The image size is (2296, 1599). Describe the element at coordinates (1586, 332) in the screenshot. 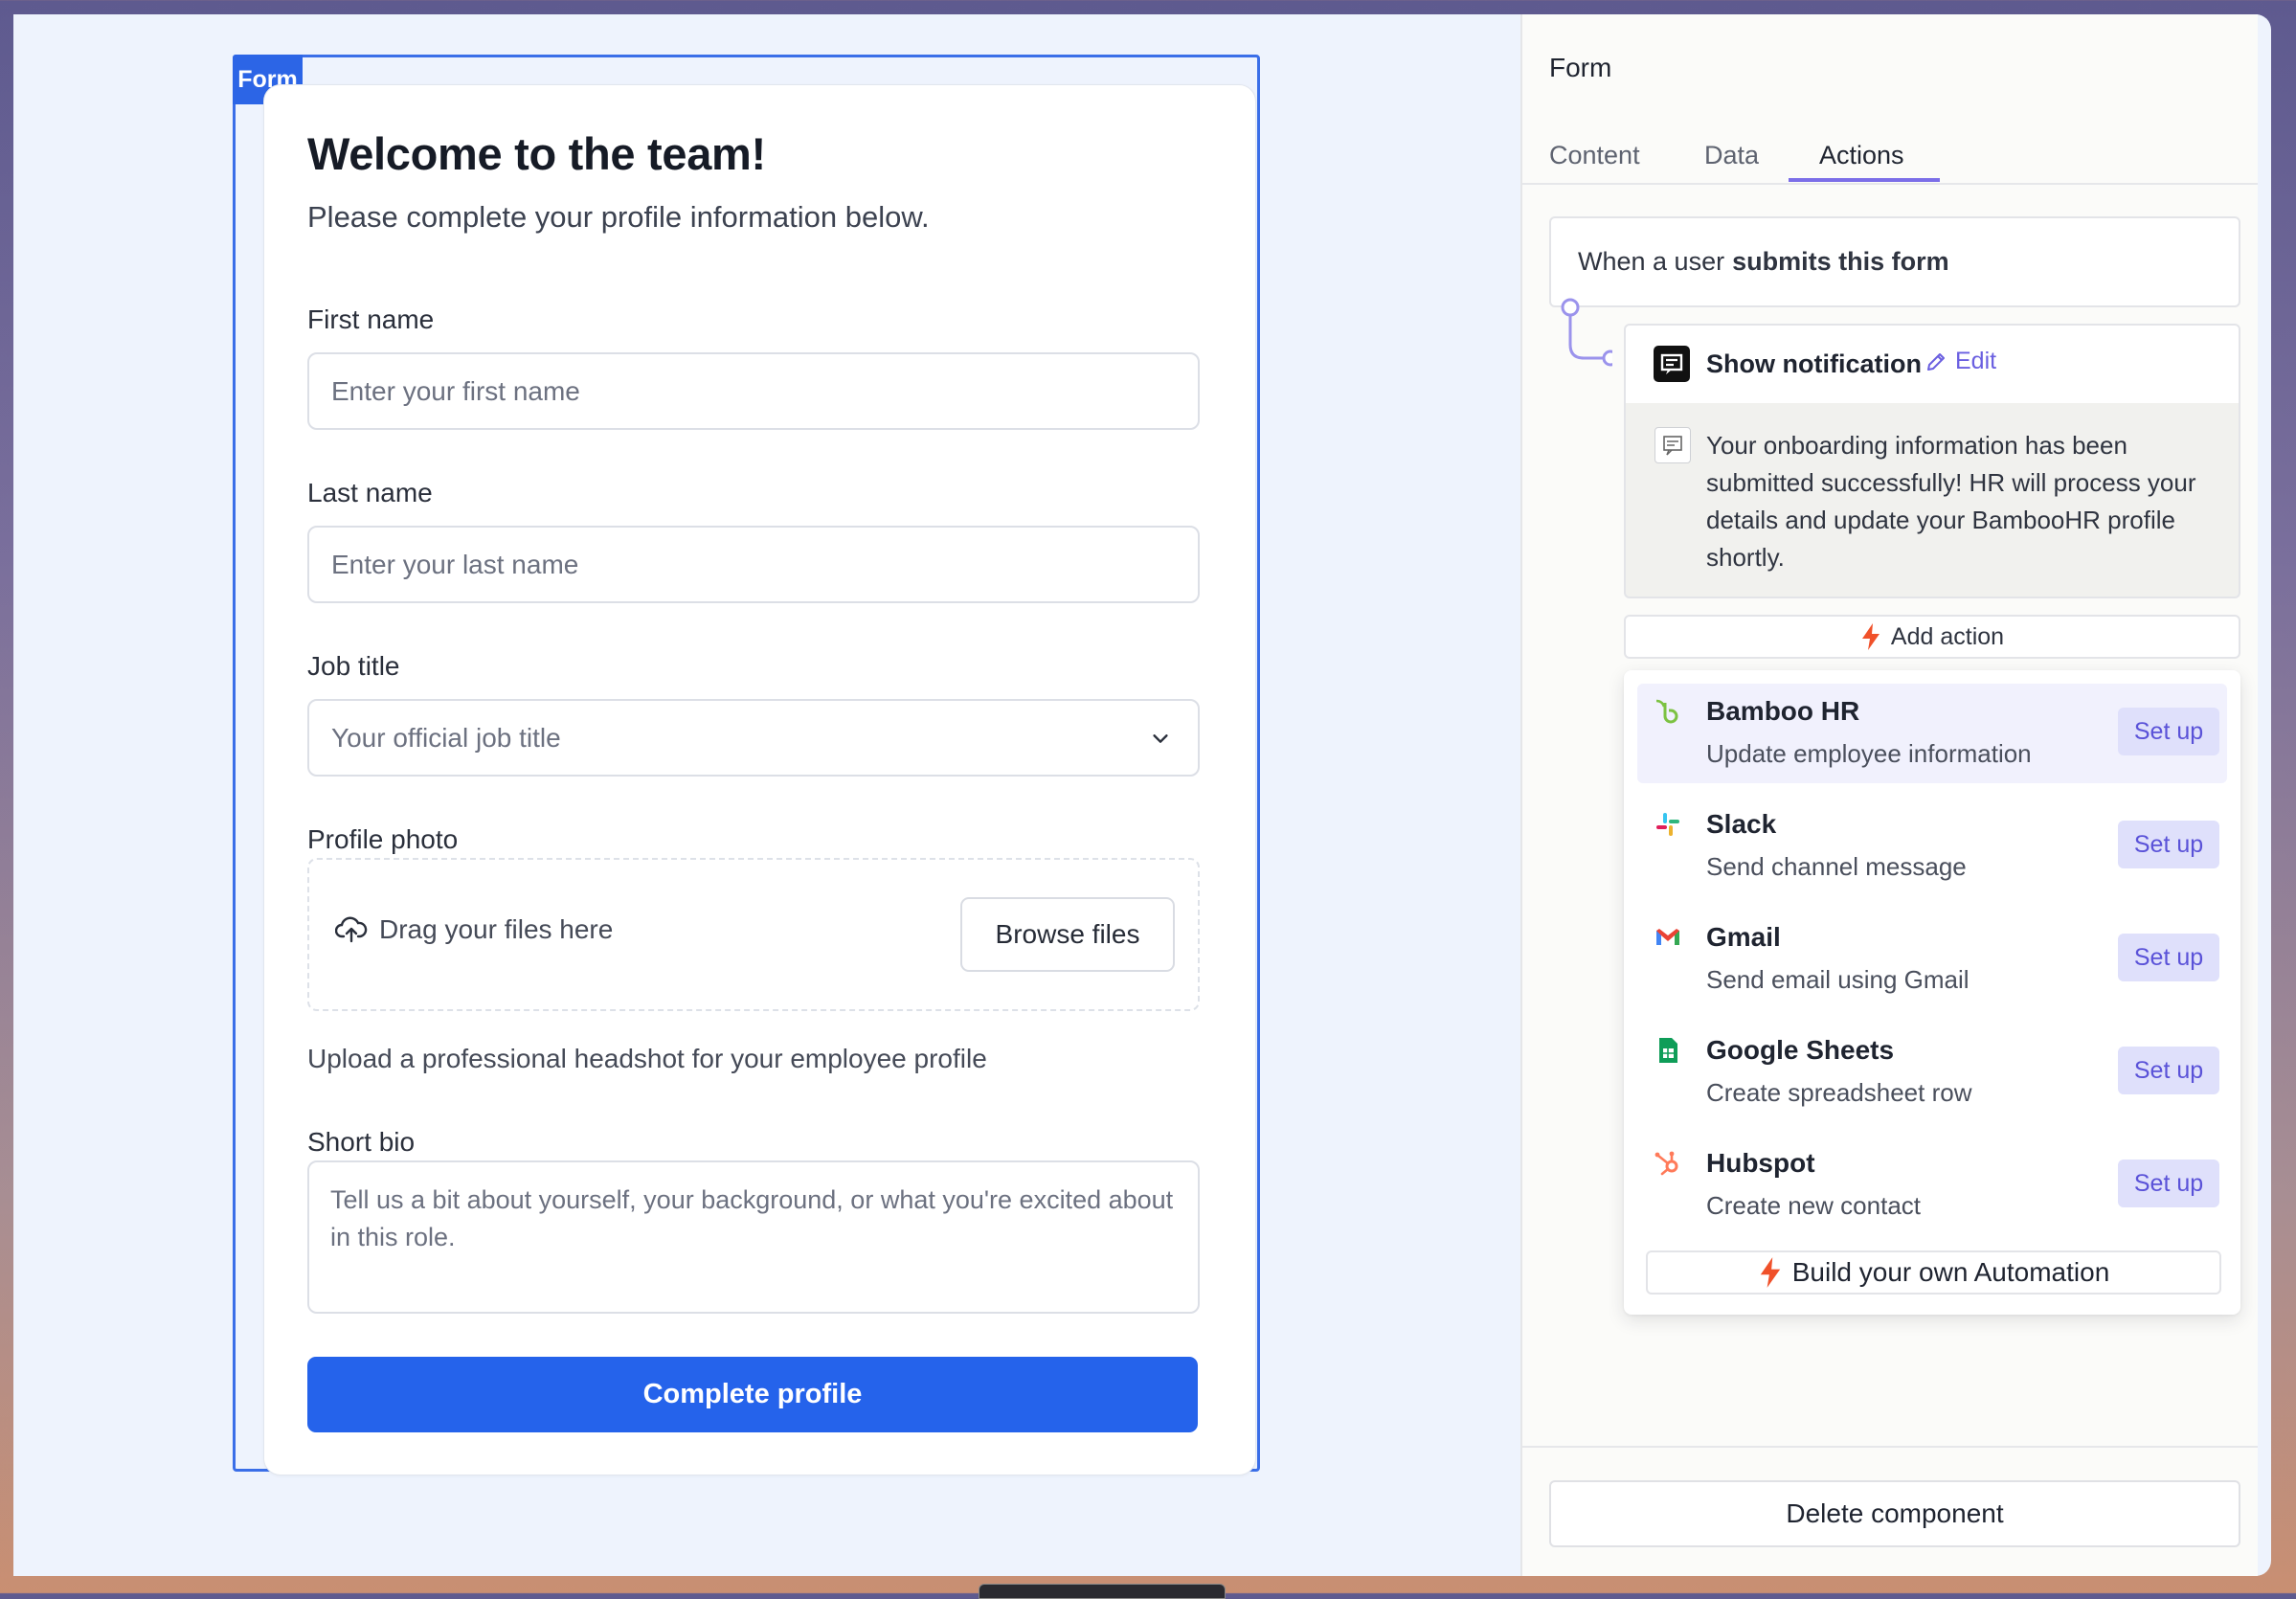

I see `flow-connector` at that location.